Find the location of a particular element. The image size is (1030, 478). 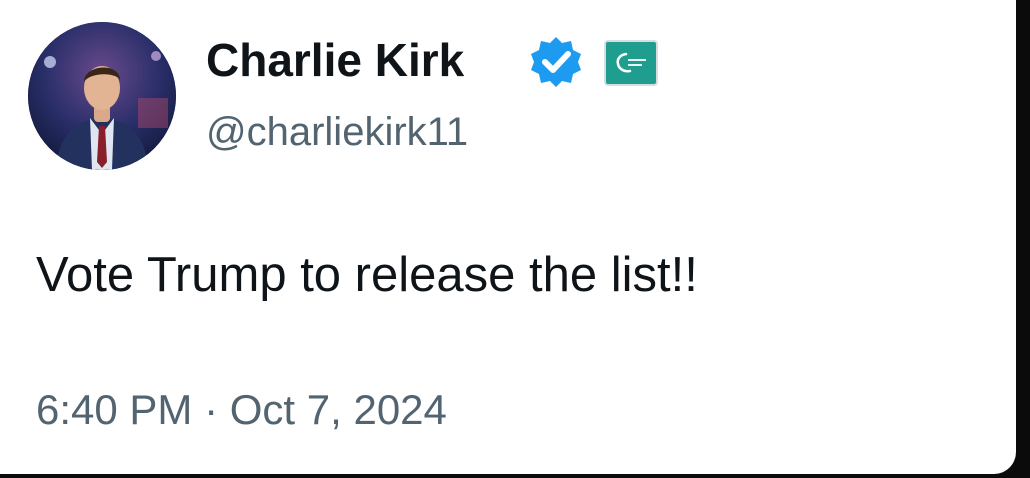

tweet-time: 6:40 PM is located at coordinates (114, 409).